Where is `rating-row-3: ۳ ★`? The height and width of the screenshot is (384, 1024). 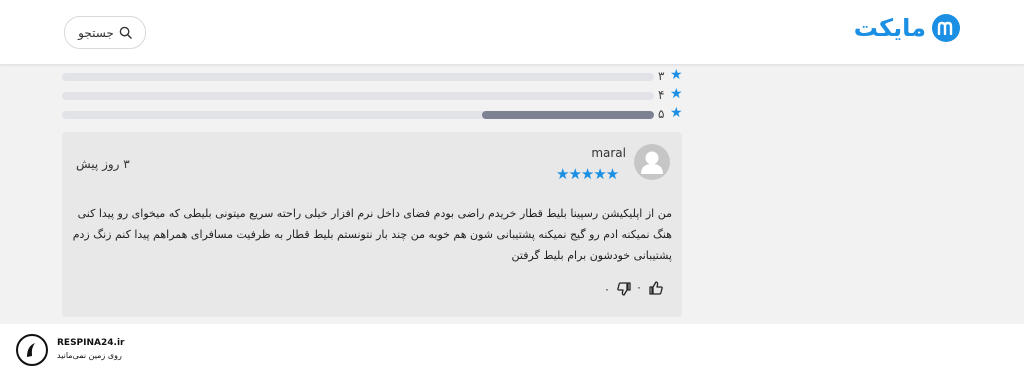 rating-row-3: ۳ ★ is located at coordinates (373, 75).